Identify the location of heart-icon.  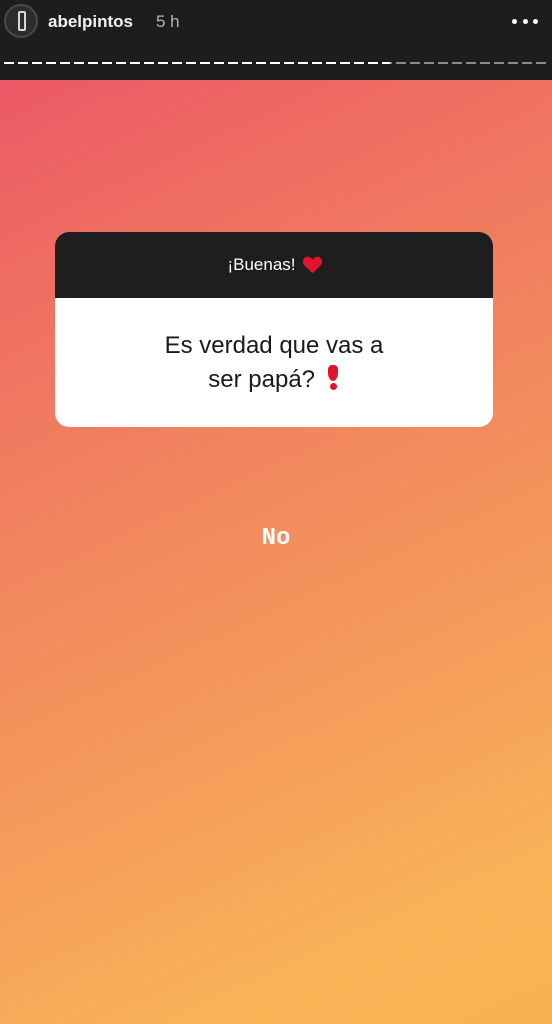
(312, 265).